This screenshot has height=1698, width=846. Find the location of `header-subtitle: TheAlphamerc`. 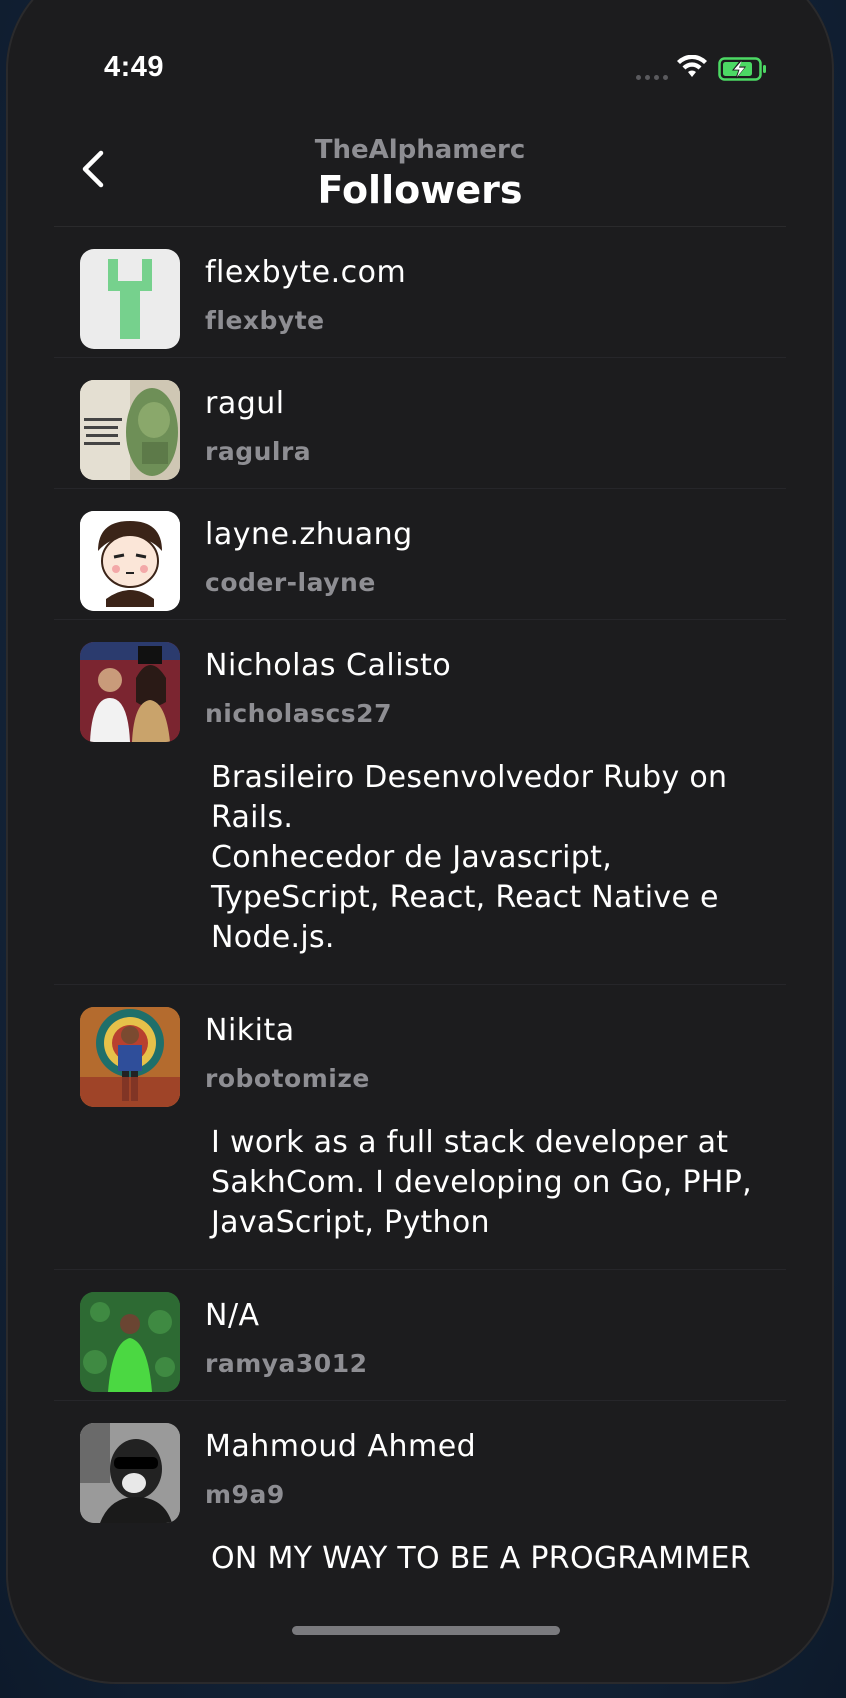

header-subtitle: TheAlphamerc is located at coordinates (420, 150).